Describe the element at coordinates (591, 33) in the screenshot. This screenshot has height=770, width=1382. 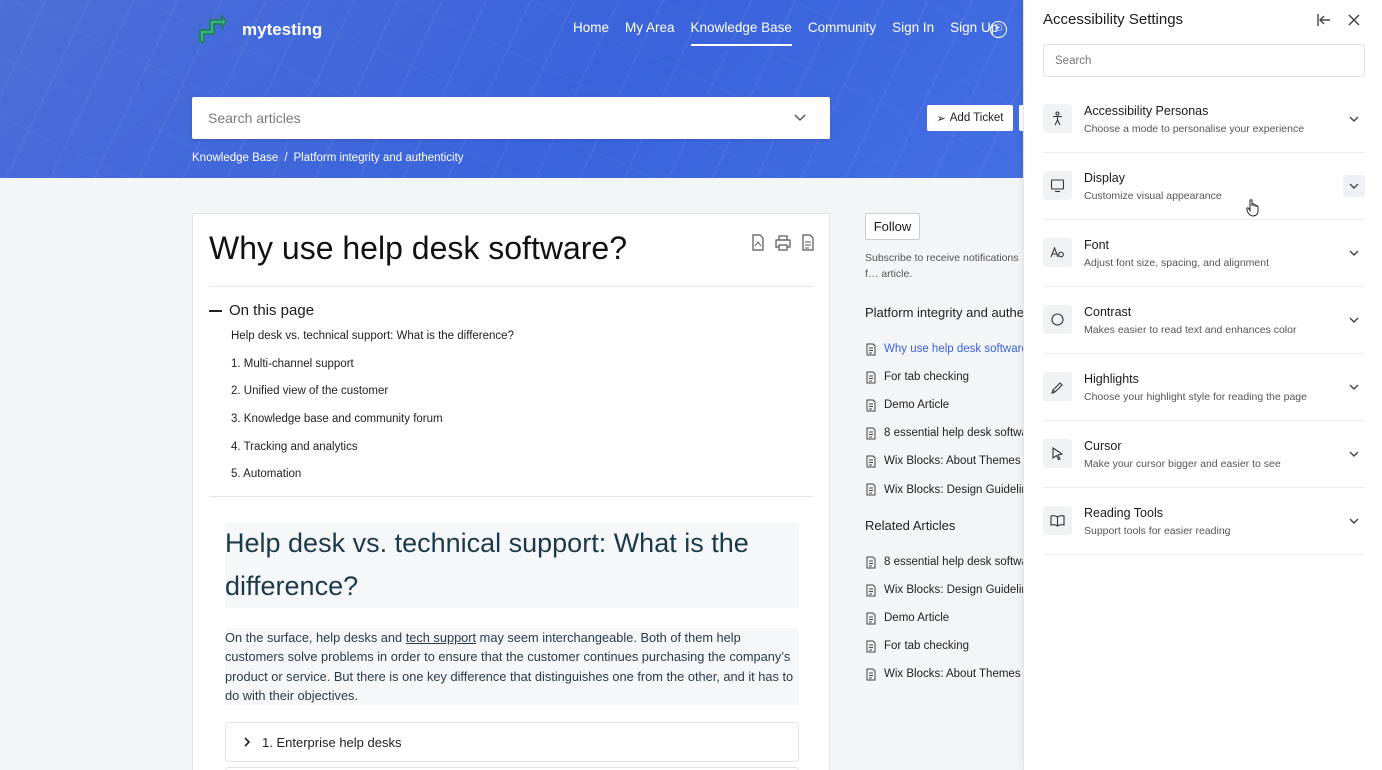
I see `nav-home: Home` at that location.